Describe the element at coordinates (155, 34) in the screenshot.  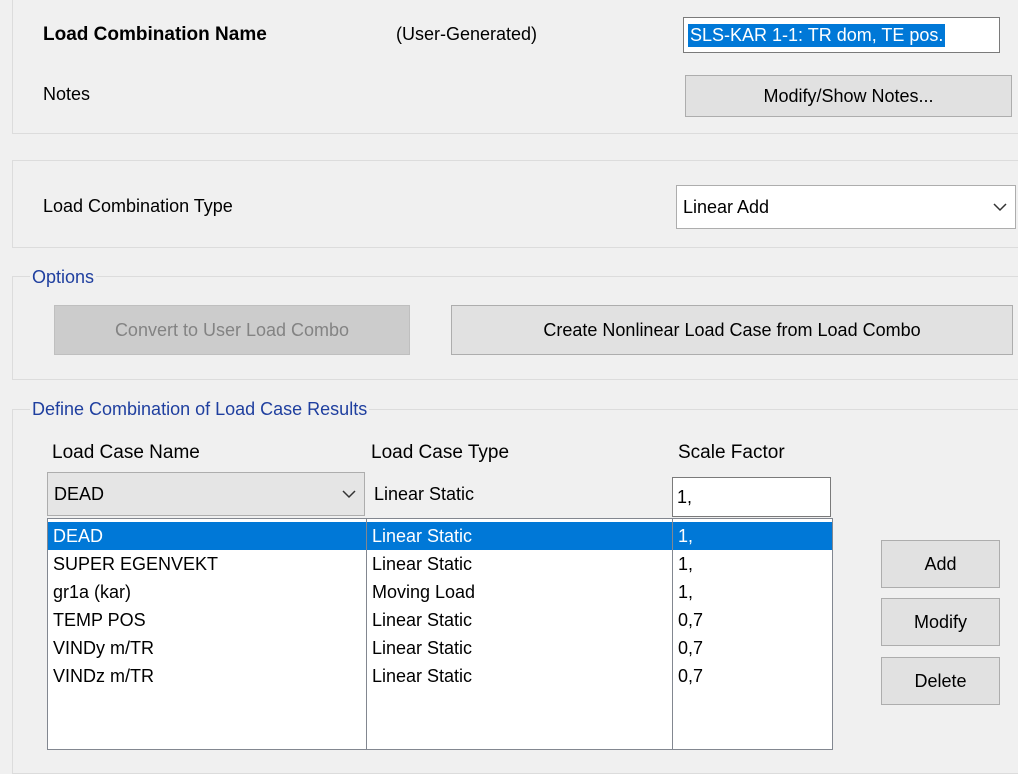
I see `combo-name-label: Load Combination Name` at that location.